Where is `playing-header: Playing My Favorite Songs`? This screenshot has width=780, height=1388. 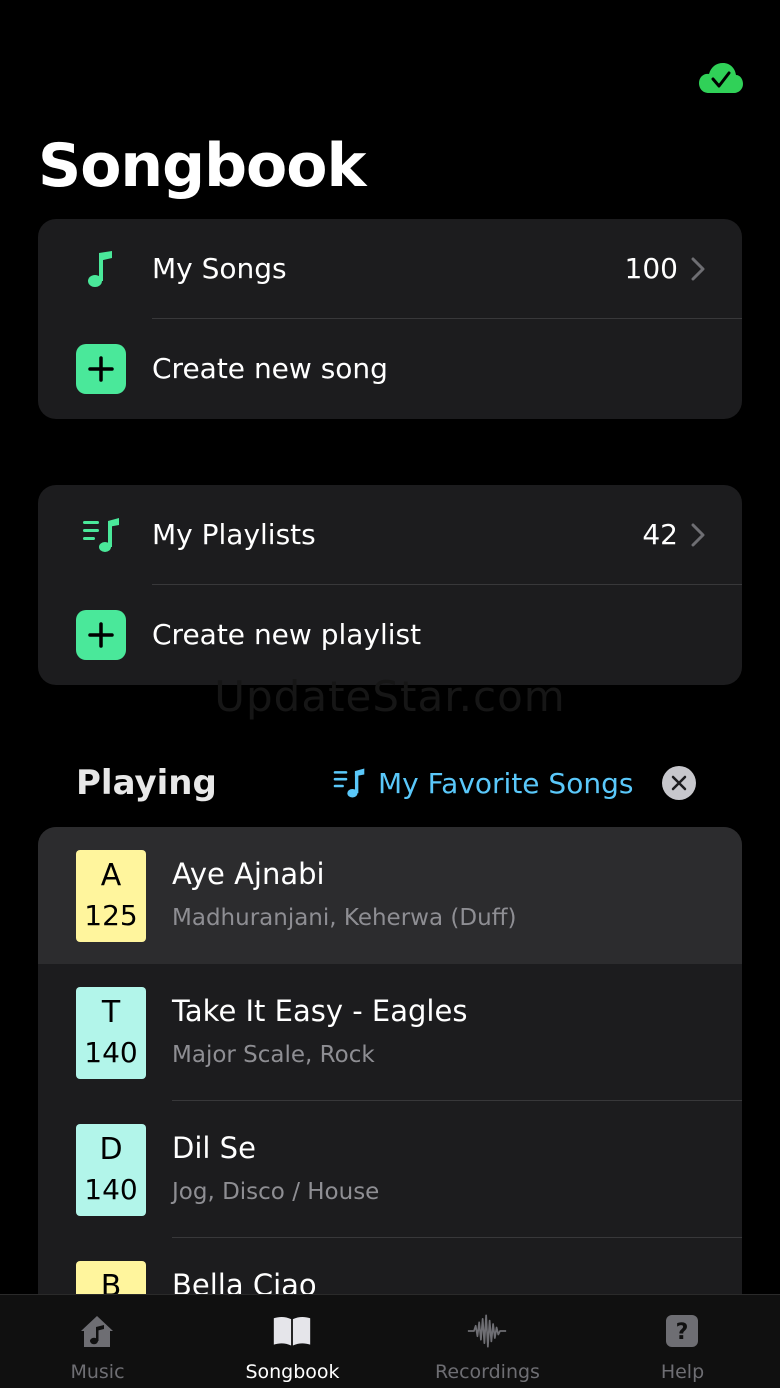 playing-header: Playing My Favorite Songs is located at coordinates (428, 783).